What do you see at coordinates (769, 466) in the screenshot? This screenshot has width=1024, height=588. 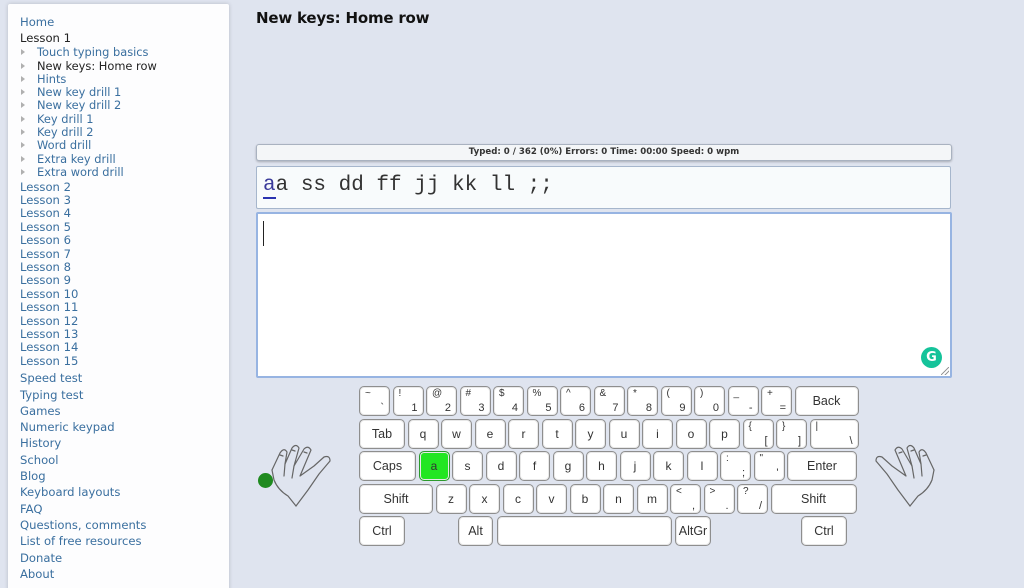 I see `key-': " '` at bounding box center [769, 466].